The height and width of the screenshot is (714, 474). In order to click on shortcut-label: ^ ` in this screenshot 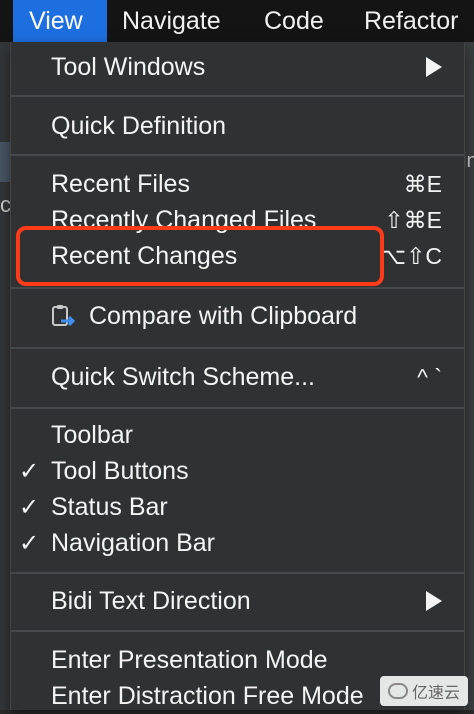, I will do `click(429, 376)`.